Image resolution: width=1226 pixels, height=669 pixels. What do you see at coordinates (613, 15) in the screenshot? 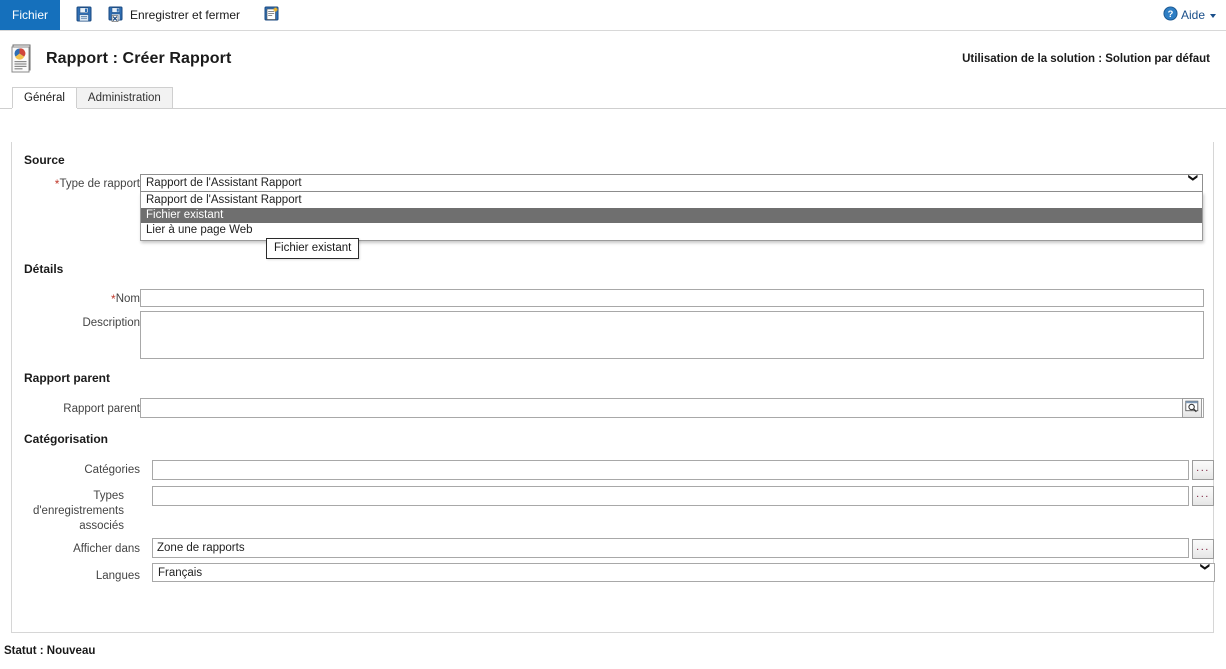
I see `ribbon-toolbar: Fichier Enregistrer et fermer ? Aide` at bounding box center [613, 15].